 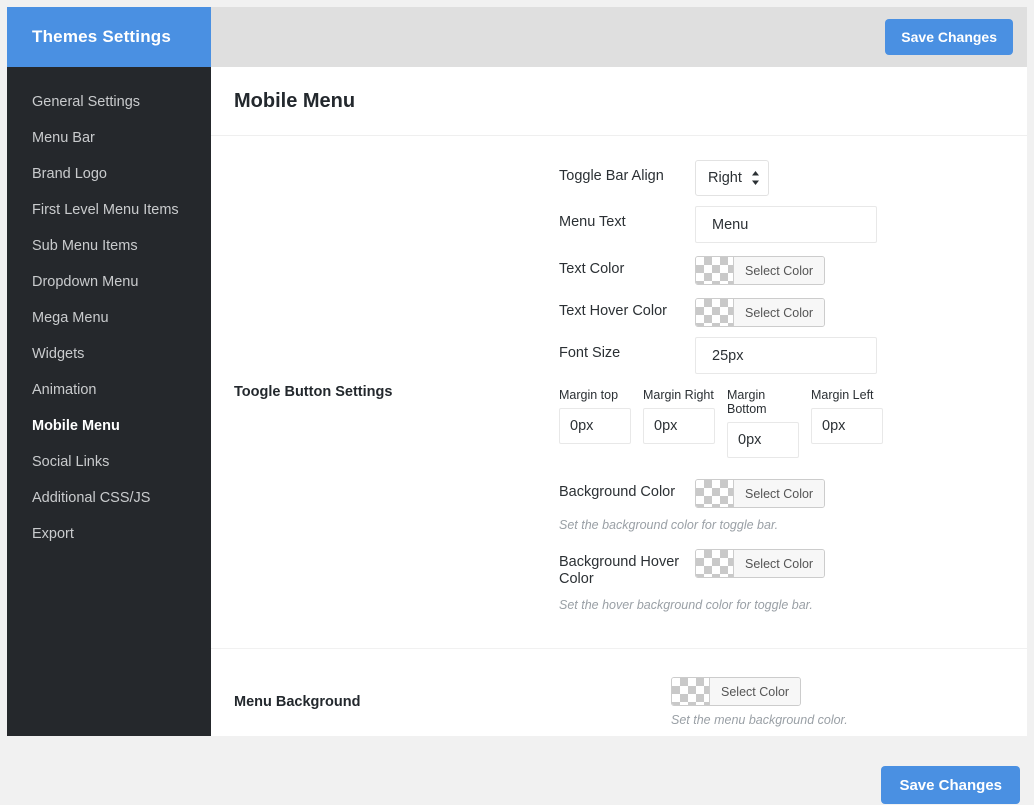 I want to click on sidebar-item-social-links: Social Links, so click(x=109, y=462).